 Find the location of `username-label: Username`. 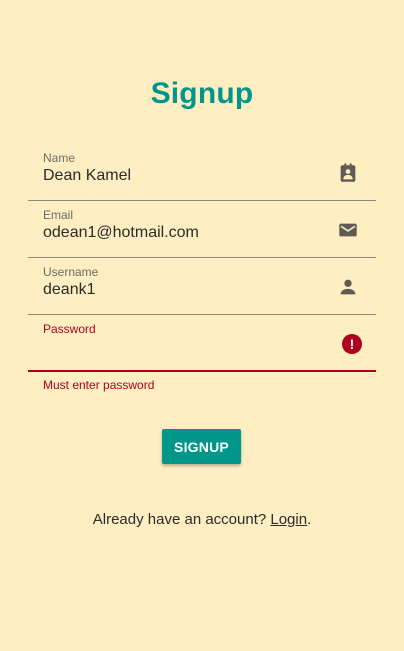

username-label: Username is located at coordinates (71, 272).